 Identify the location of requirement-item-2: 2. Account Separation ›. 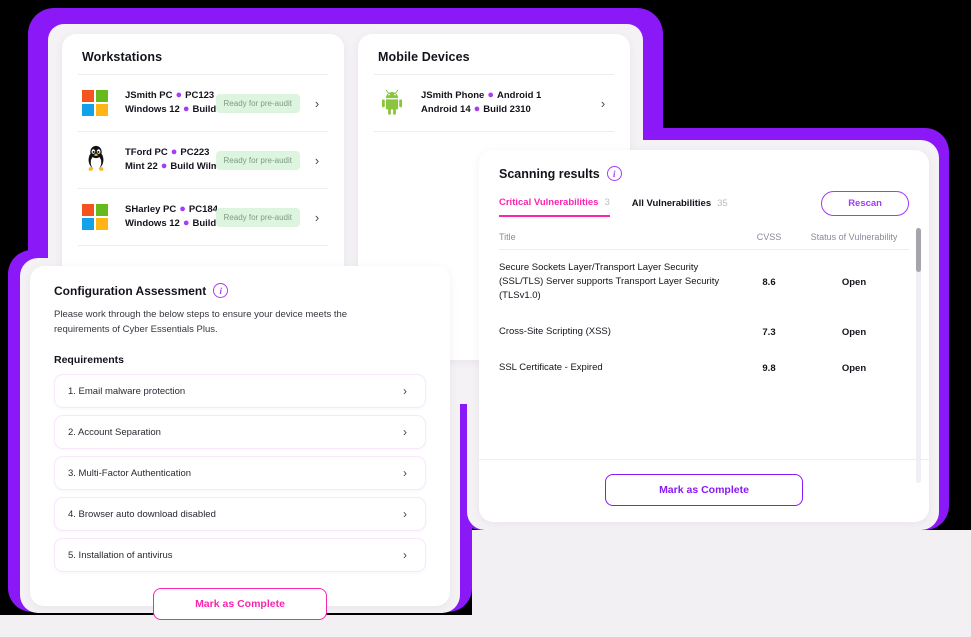
(240, 432).